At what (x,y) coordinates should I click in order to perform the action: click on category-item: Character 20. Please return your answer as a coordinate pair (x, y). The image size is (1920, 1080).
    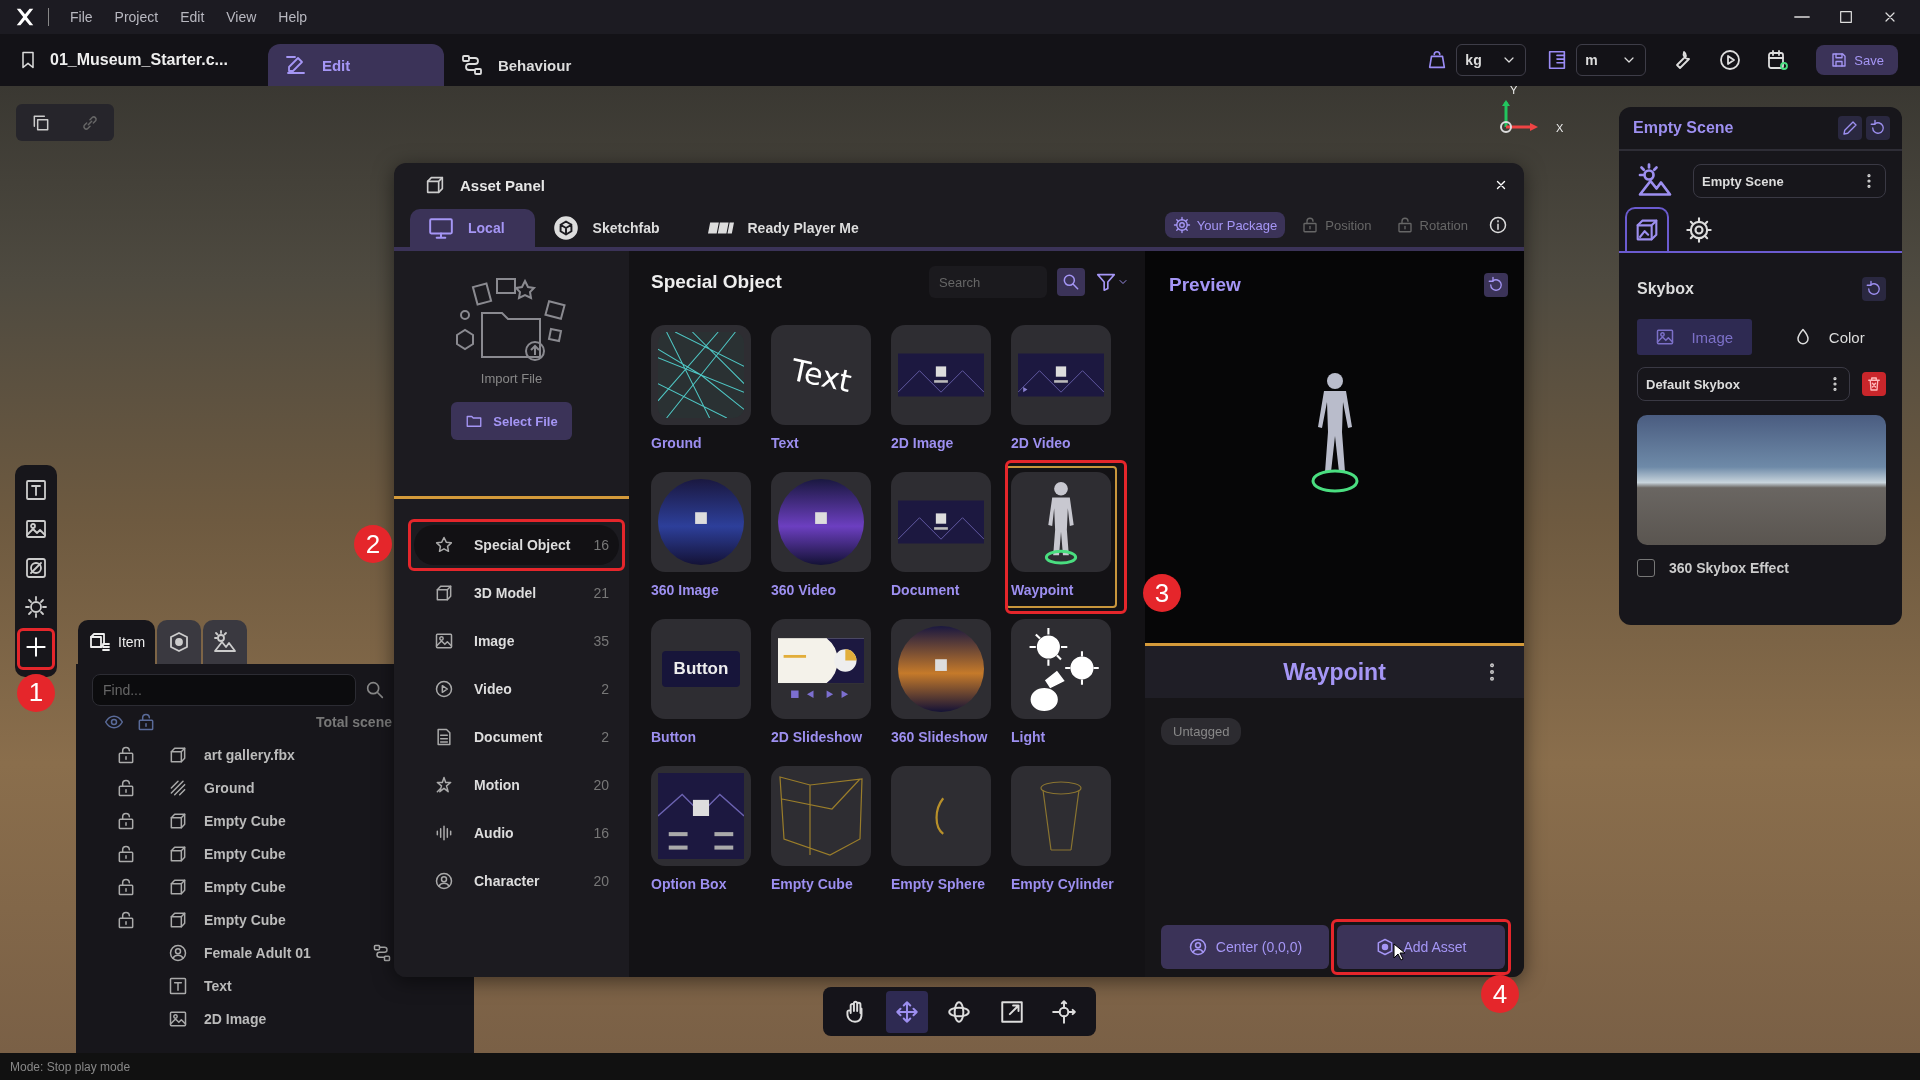
    Looking at the image, I should click on (516, 881).